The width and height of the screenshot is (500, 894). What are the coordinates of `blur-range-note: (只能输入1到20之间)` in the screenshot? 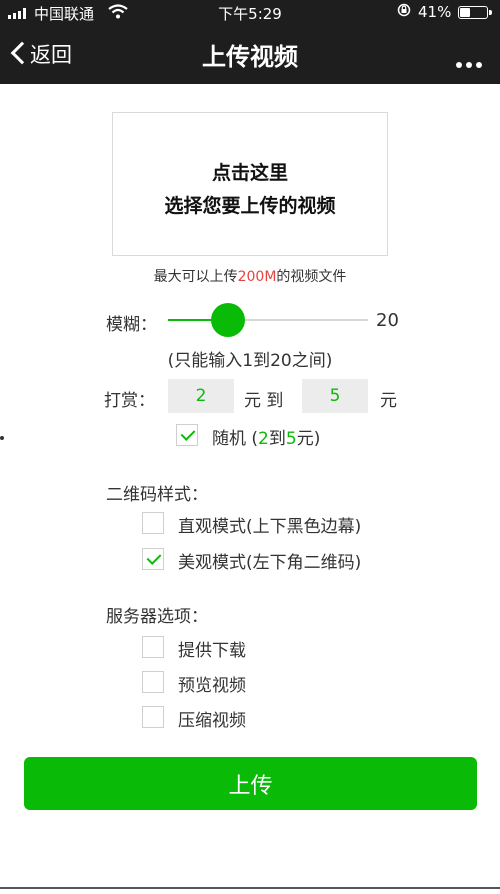 It's located at (250, 361).